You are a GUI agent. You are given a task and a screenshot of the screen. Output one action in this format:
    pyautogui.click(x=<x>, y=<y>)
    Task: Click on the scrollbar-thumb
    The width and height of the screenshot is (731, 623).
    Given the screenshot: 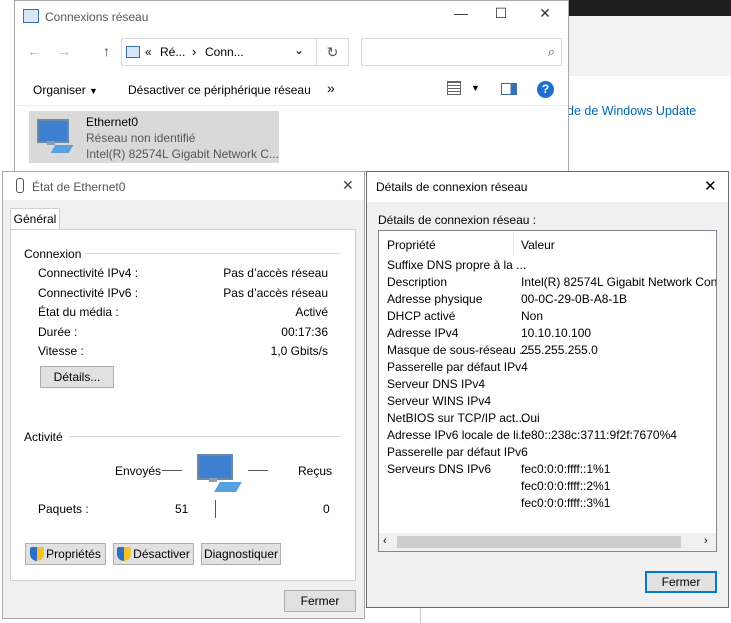 What is the action you would take?
    pyautogui.click(x=539, y=542)
    